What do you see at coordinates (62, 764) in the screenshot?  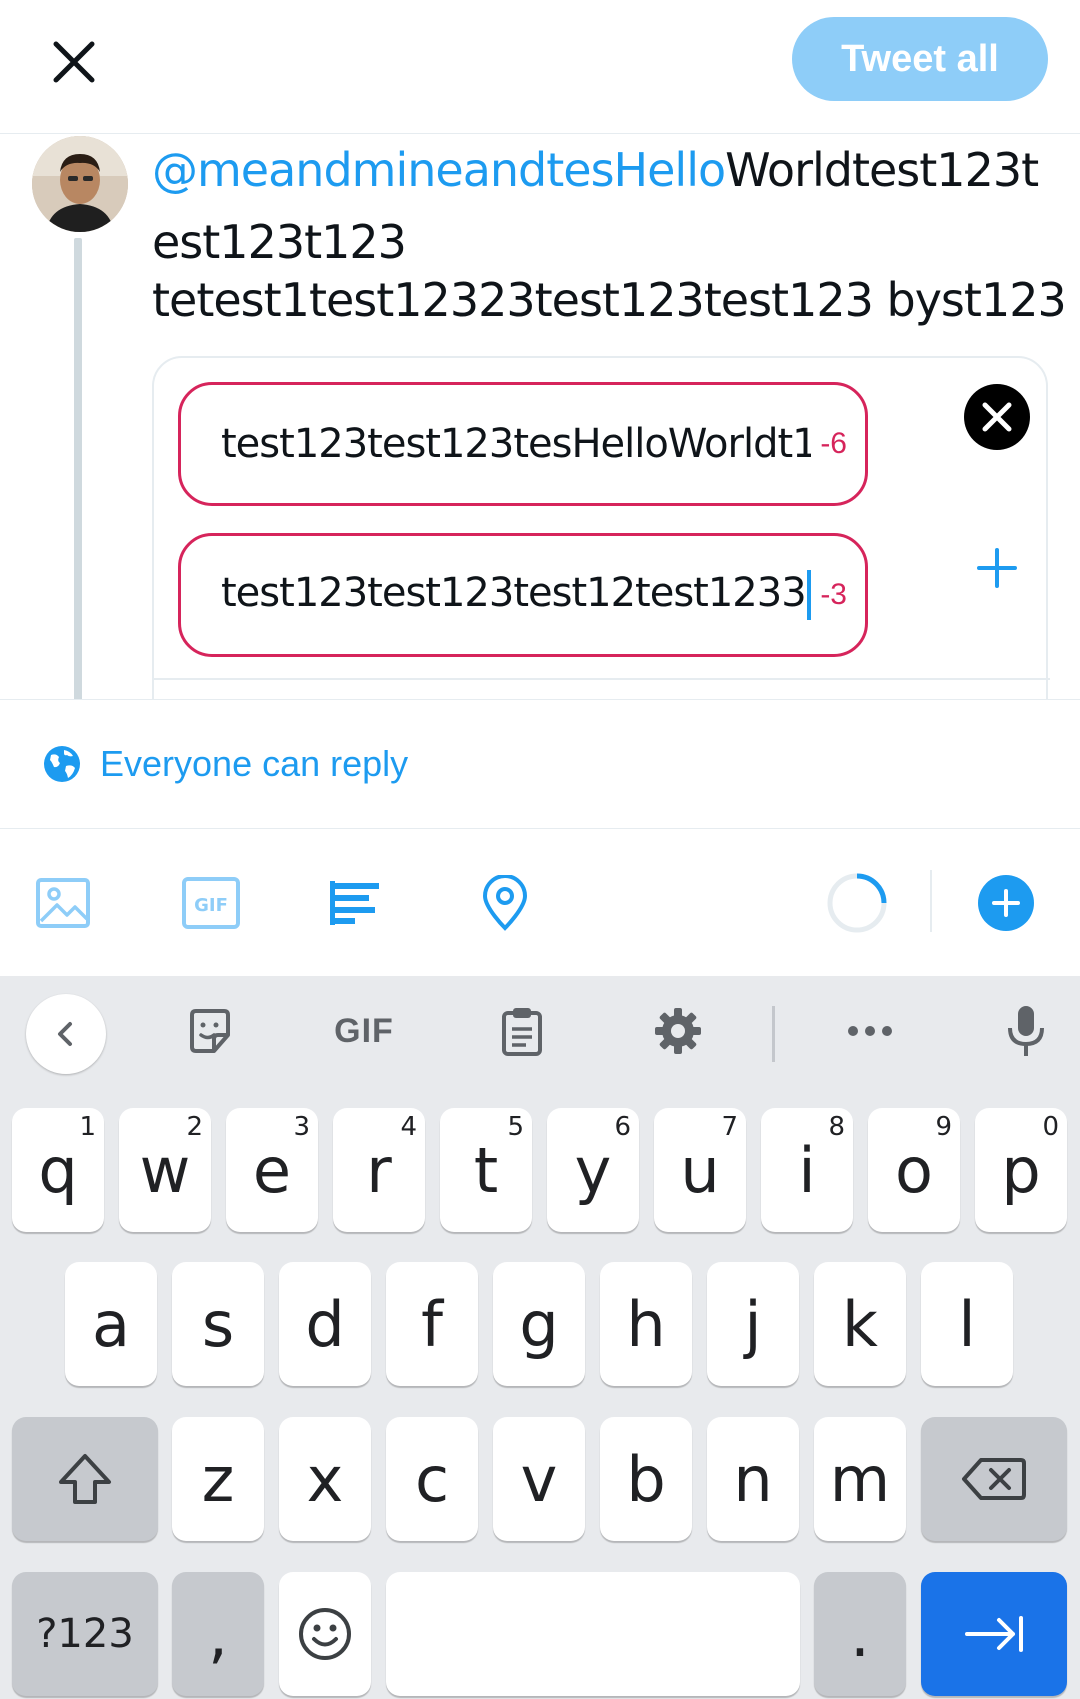 I see `globe-icon` at bounding box center [62, 764].